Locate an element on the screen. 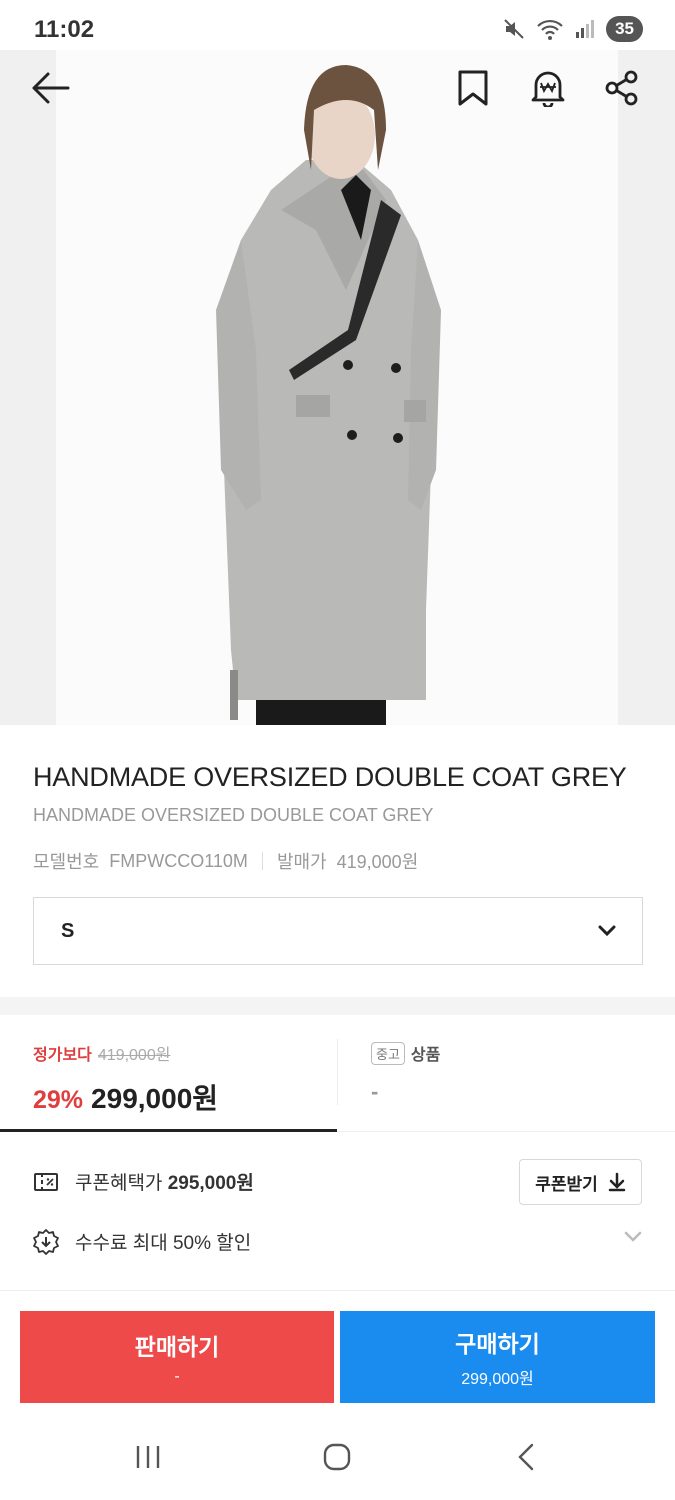 Image resolution: width=675 pixels, height=1500 pixels. compare-label: 정가보다 is located at coordinates (62, 1055).